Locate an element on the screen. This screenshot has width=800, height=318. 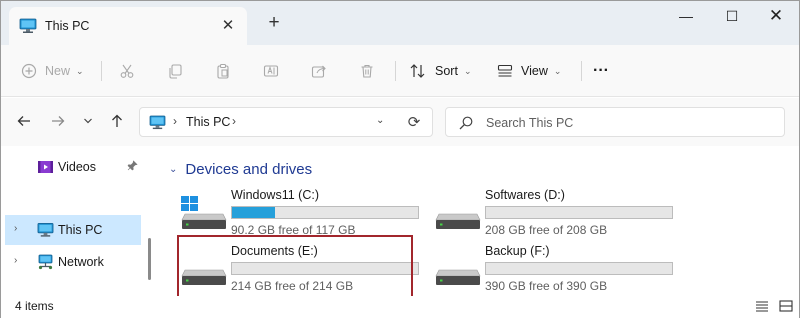
network-icon is located at coordinates (45, 262).